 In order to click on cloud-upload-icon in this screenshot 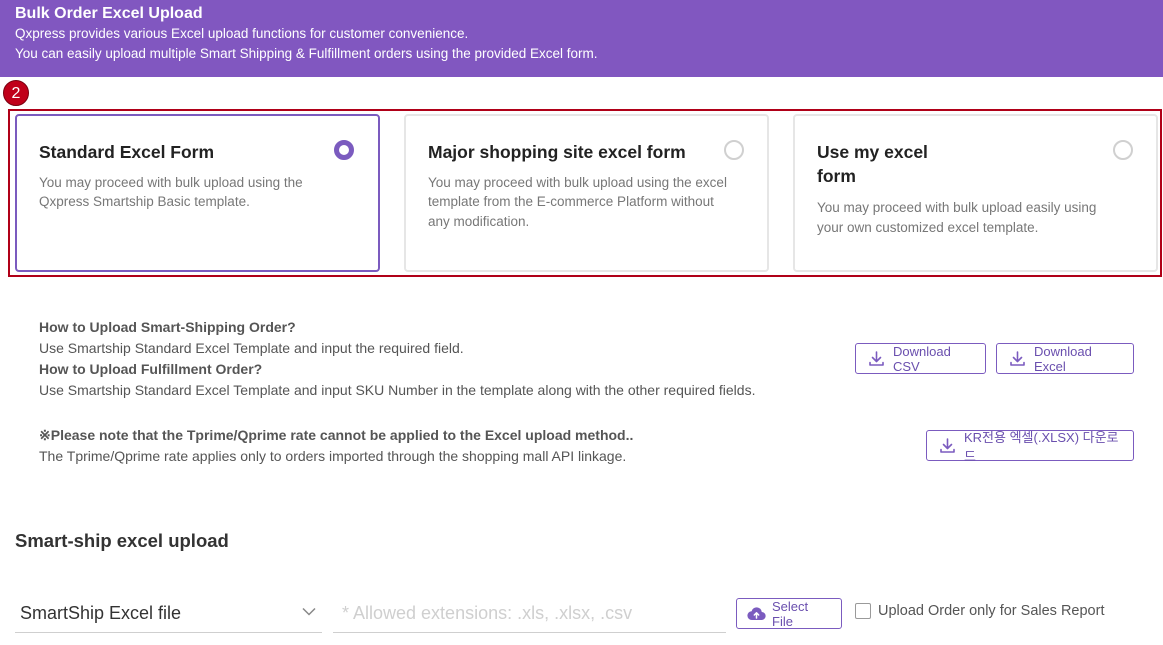, I will do `click(756, 614)`.